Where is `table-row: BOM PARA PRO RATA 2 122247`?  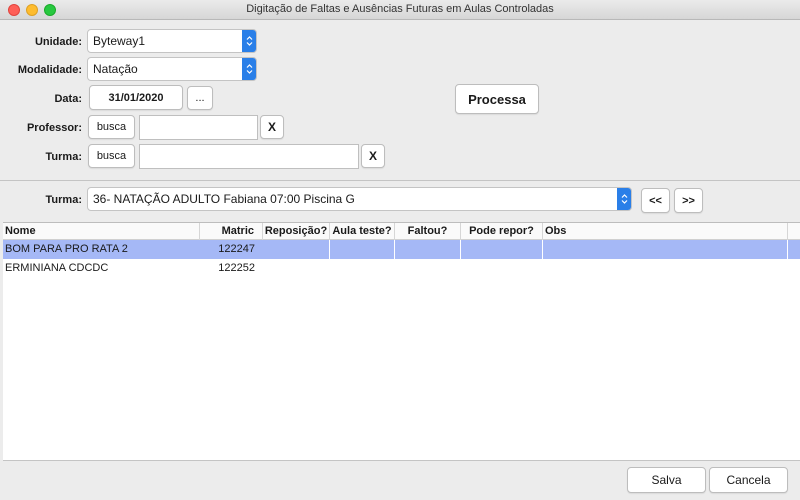
table-row: BOM PARA PRO RATA 2 122247 is located at coordinates (401, 249).